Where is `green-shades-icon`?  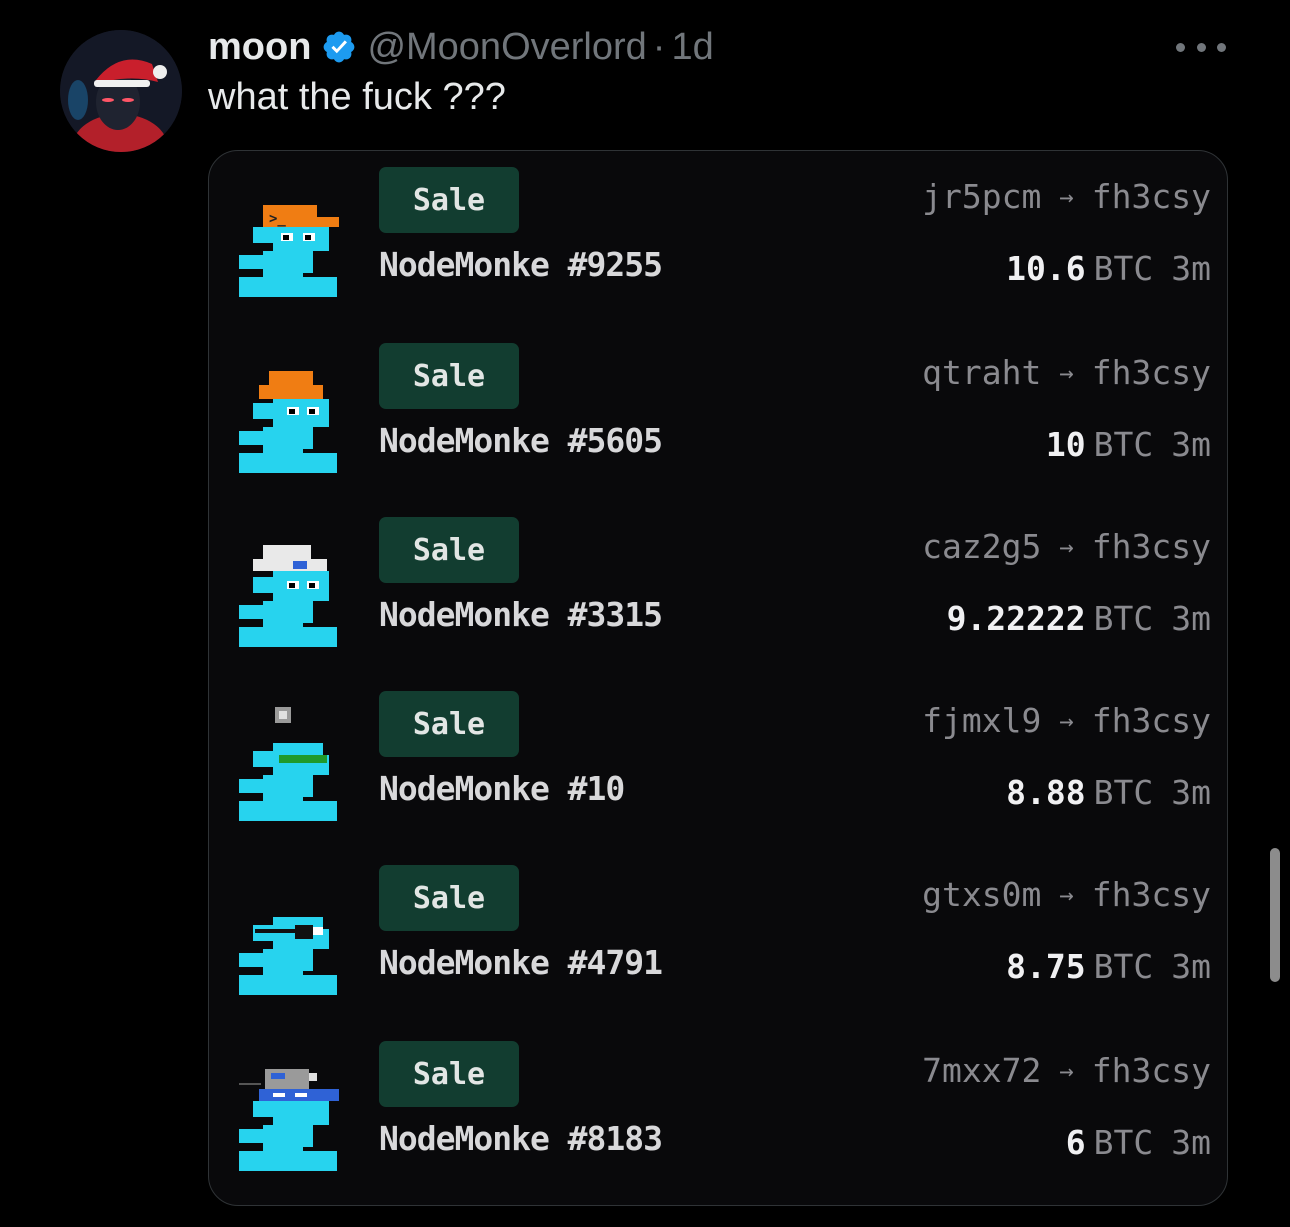 green-shades-icon is located at coordinates (288, 764).